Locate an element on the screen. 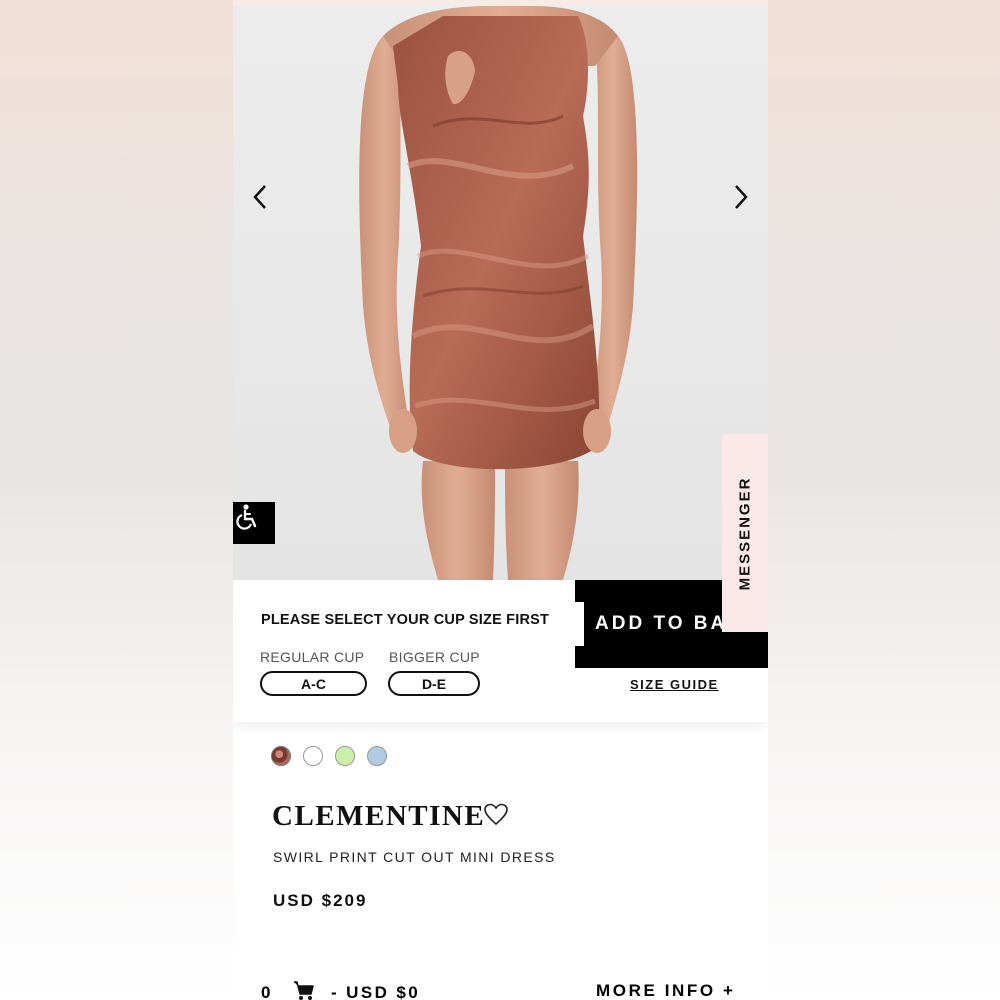  messenger-tab: MESSENGER is located at coordinates (745, 533).